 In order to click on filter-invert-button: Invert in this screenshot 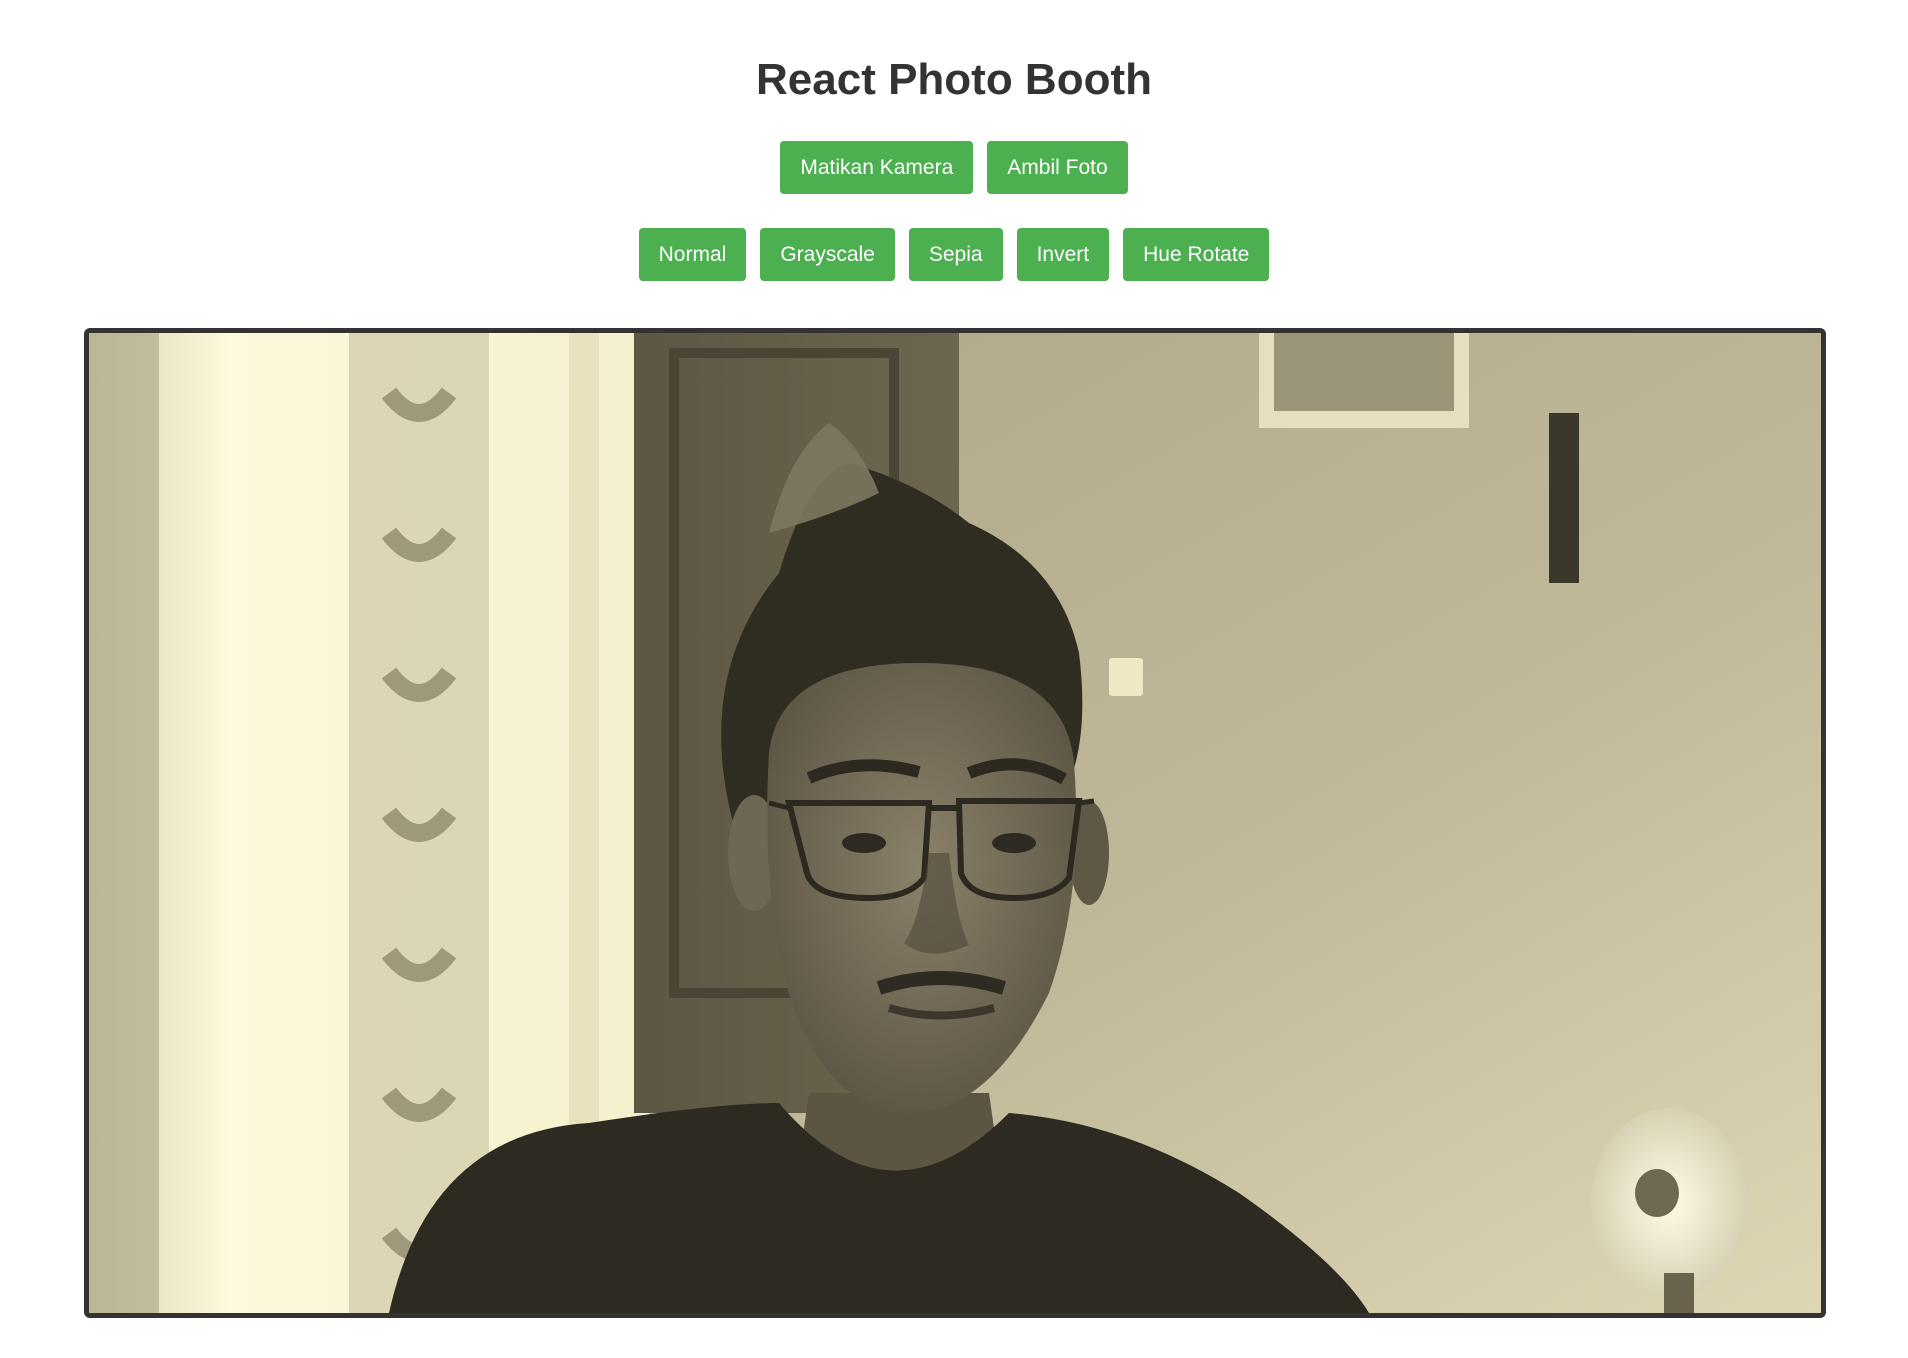, I will do `click(1063, 254)`.